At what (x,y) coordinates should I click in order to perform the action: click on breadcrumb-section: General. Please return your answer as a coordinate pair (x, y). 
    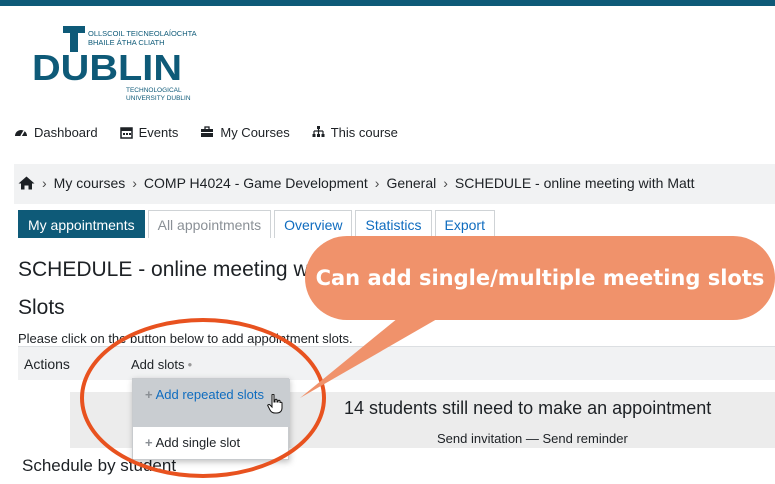
    Looking at the image, I should click on (411, 183).